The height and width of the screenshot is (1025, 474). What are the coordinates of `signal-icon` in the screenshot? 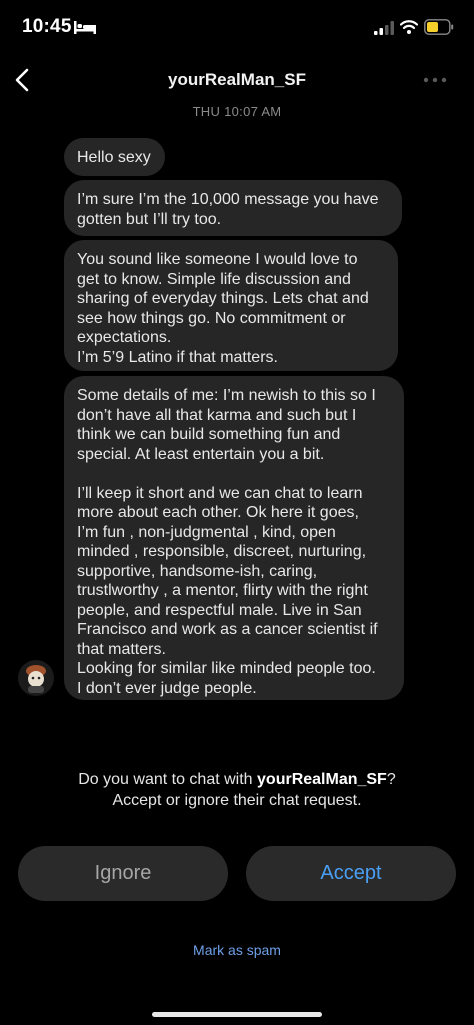 It's located at (384, 28).